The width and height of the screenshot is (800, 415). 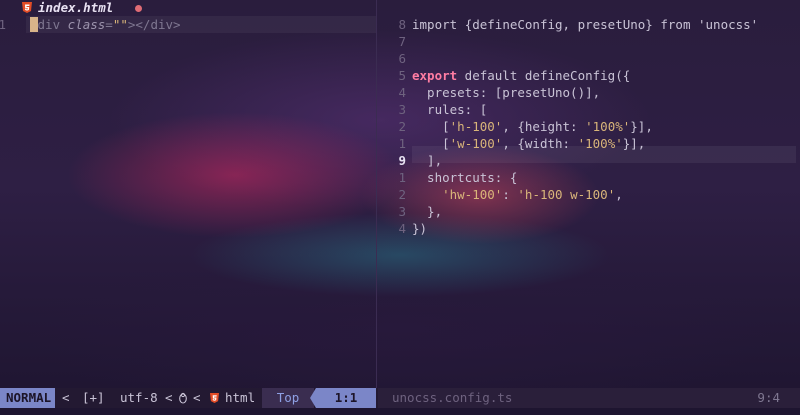 I want to click on scroll-position: Top, so click(x=288, y=398).